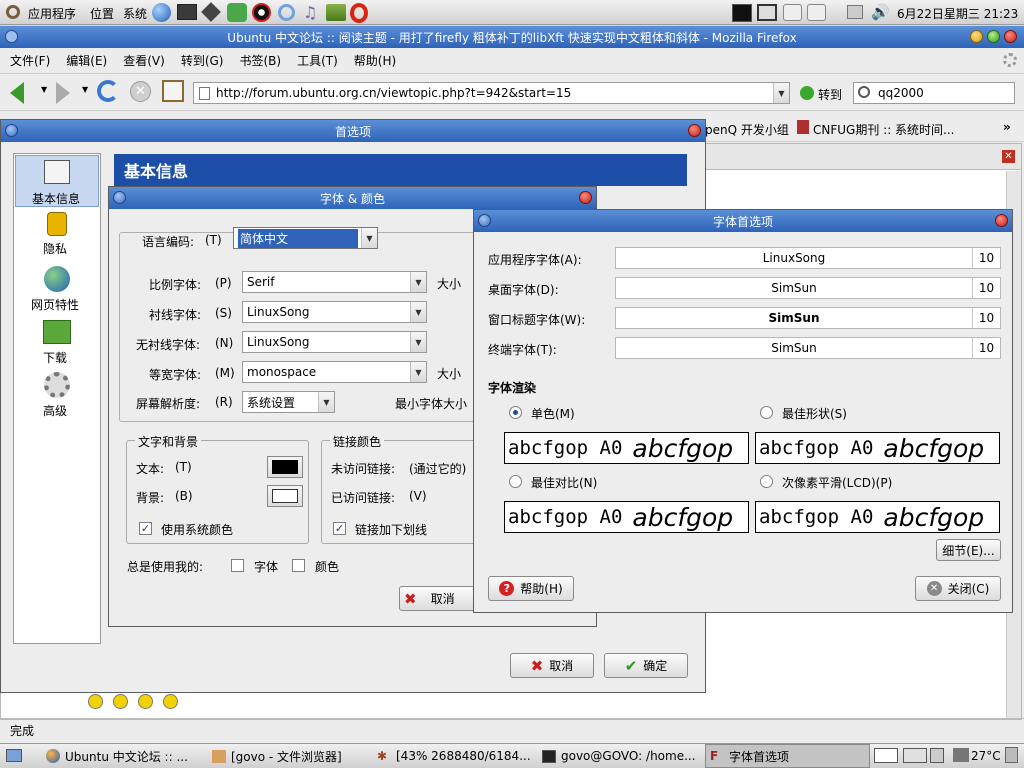  Describe the element at coordinates (312, 12) in the screenshot. I see `music-launcher-icon: ♫` at that location.